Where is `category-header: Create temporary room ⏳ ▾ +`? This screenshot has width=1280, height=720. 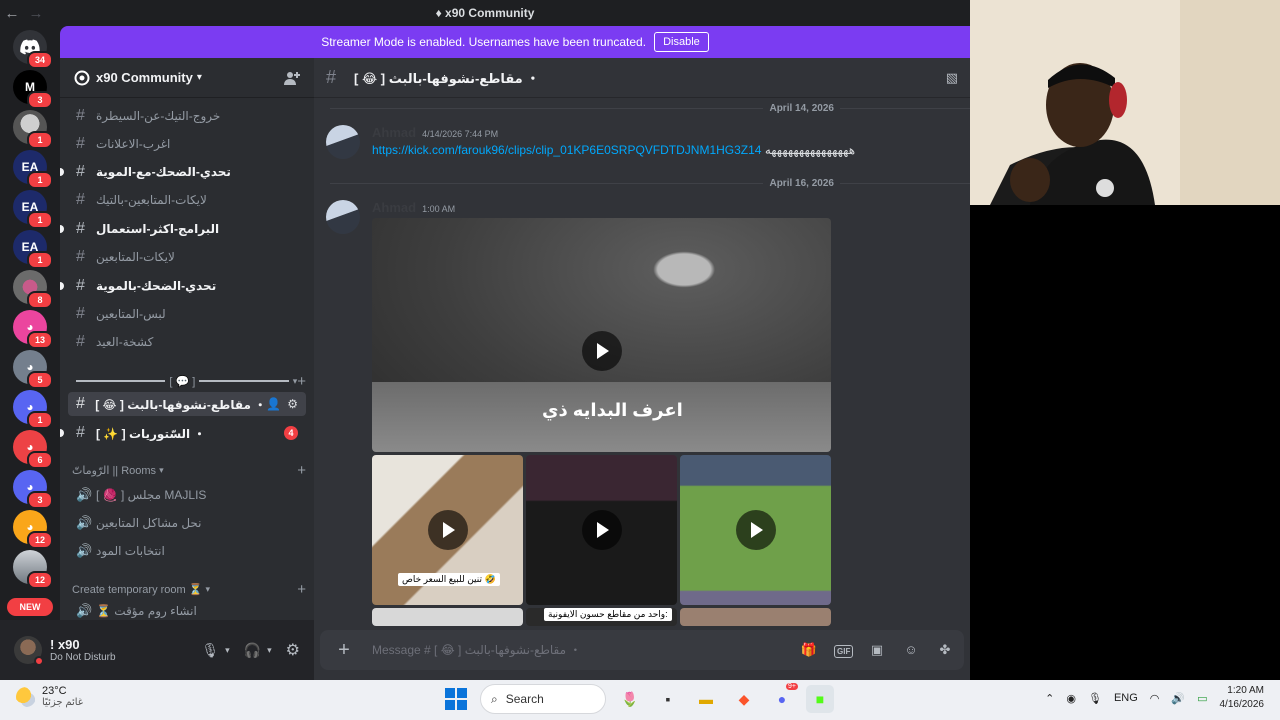 category-header: Create temporary room ⏳ ▾ + is located at coordinates (189, 589).